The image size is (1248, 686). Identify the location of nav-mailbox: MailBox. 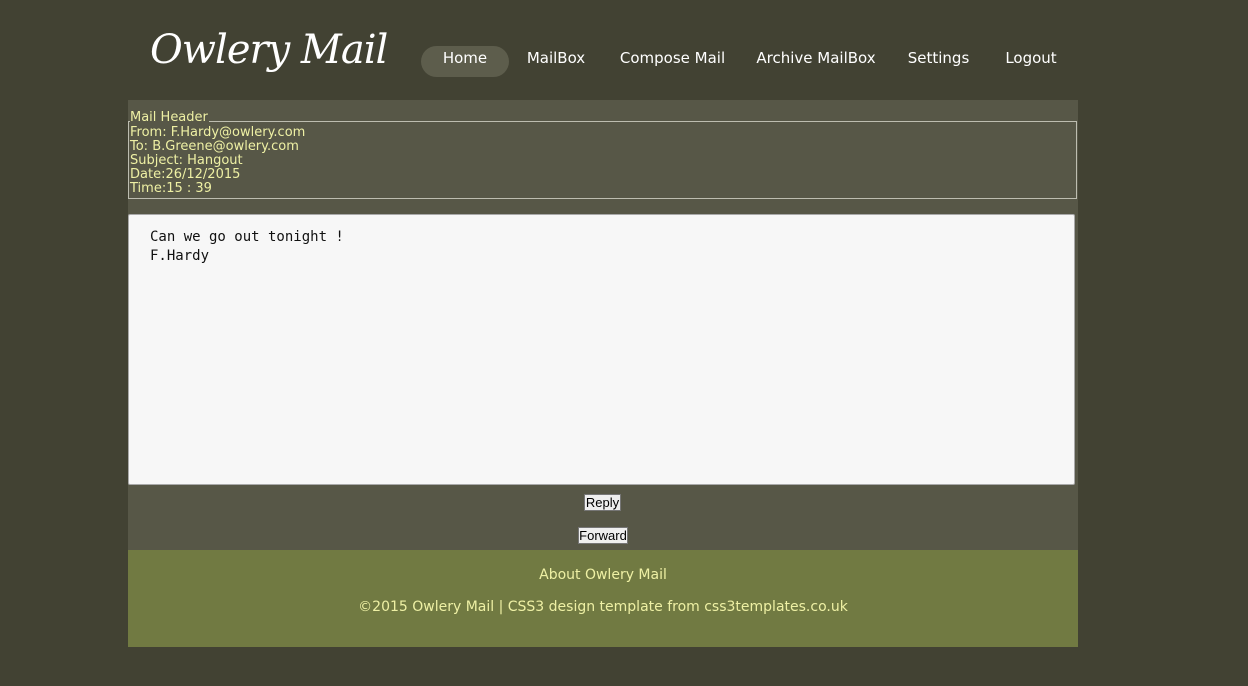
(556, 61).